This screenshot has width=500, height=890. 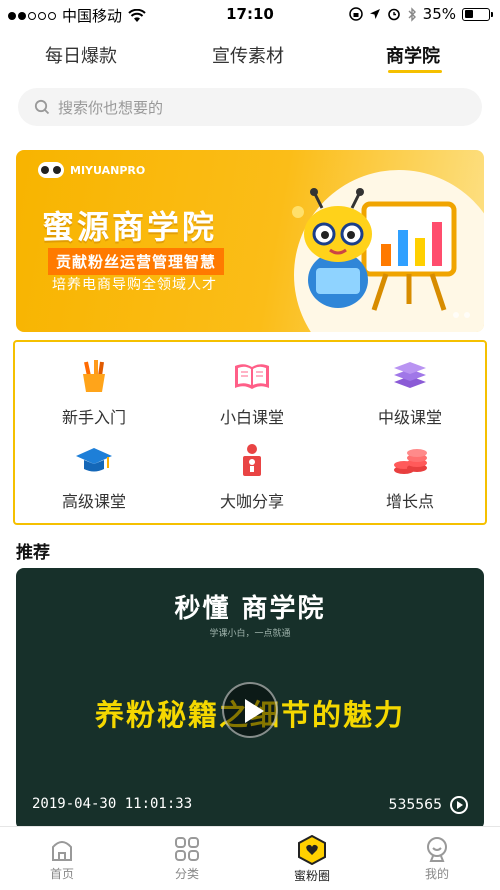 I want to click on play-count-icon, so click(x=459, y=805).